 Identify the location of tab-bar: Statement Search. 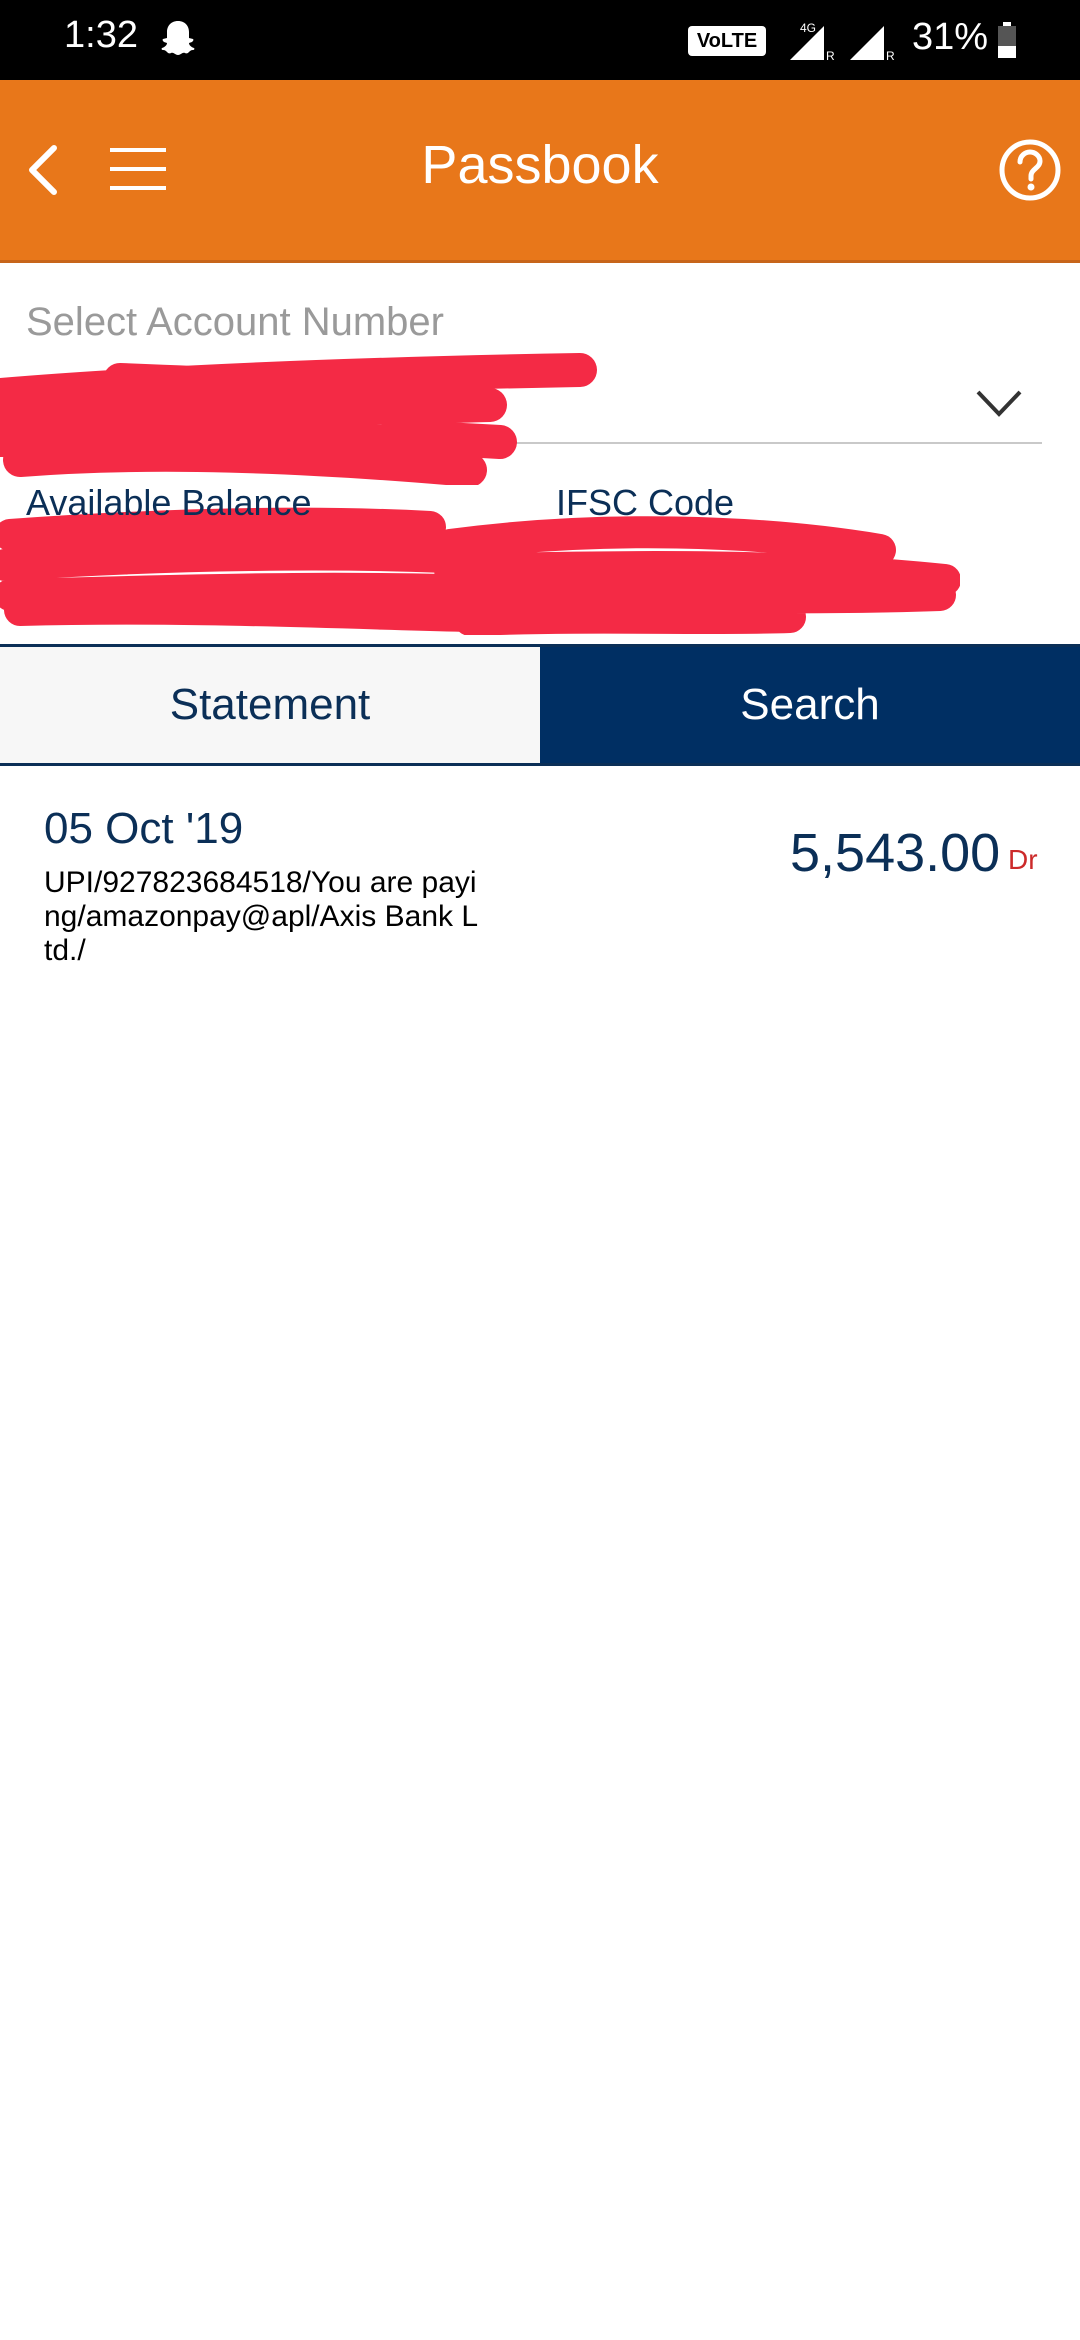
(540, 705).